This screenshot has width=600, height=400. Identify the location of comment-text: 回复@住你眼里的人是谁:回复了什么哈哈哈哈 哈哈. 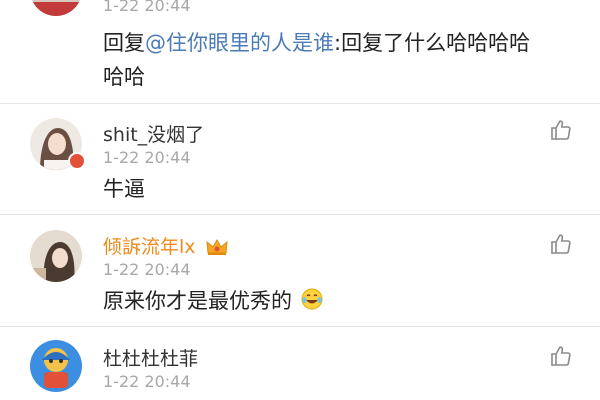
(338, 60).